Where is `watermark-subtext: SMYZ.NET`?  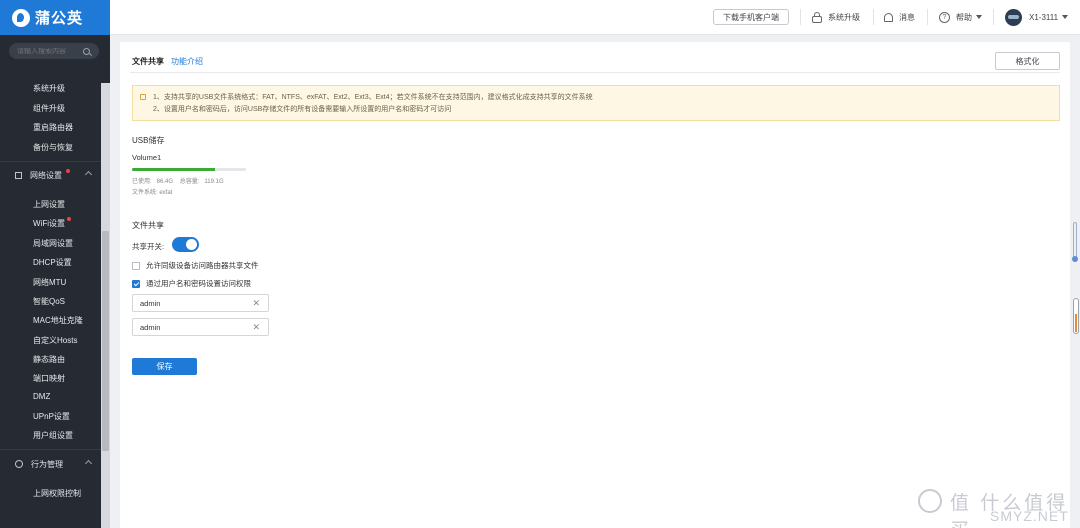 watermark-subtext: SMYZ.NET is located at coordinates (1029, 516).